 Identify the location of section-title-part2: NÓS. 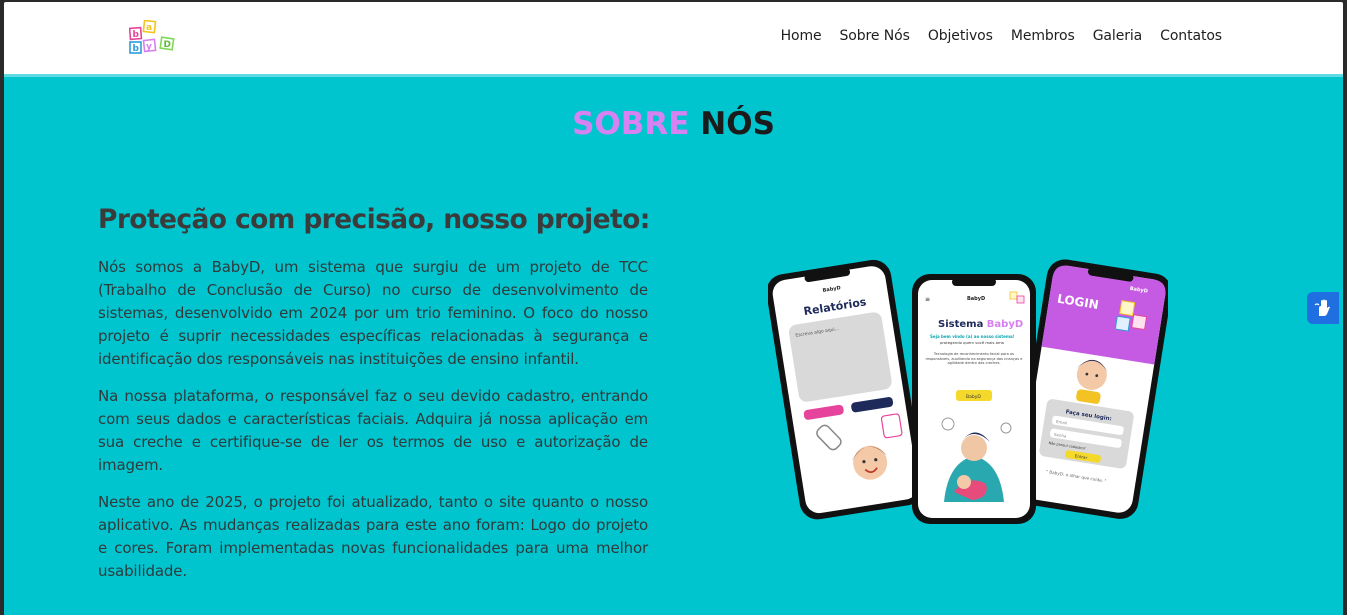
(737, 124).